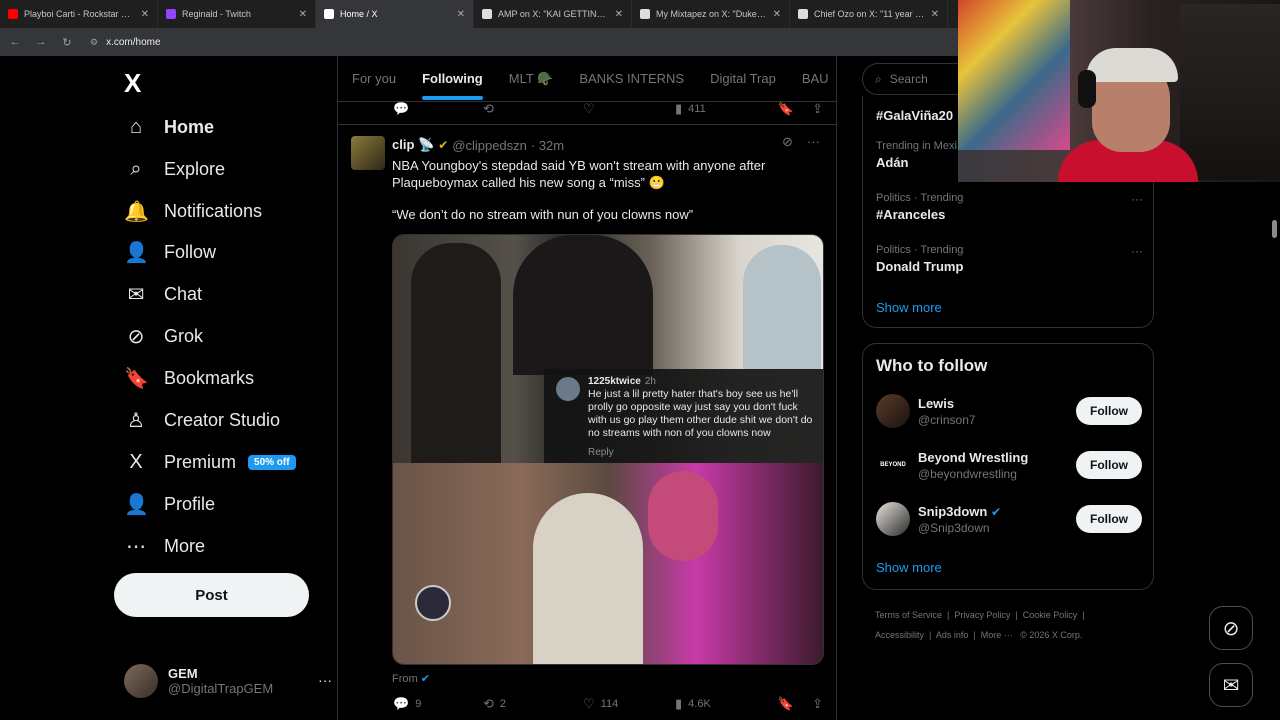  I want to click on footer-link: Cookie Policy, so click(1050, 615).